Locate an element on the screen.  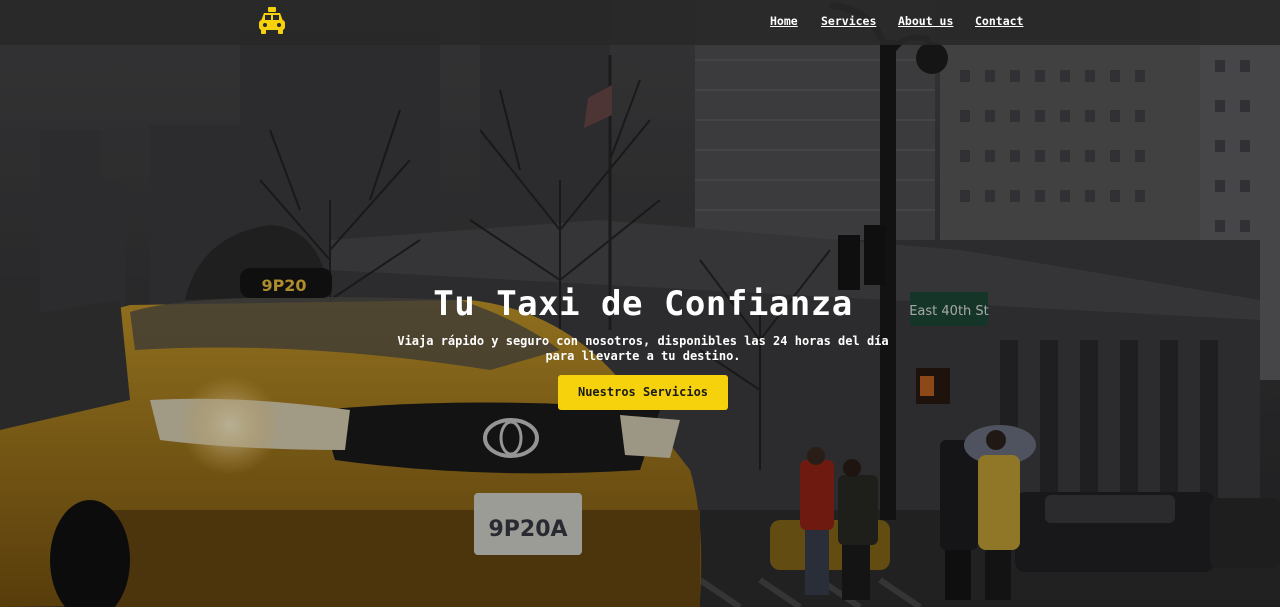
nav-link-contact: Contact is located at coordinates (999, 21).